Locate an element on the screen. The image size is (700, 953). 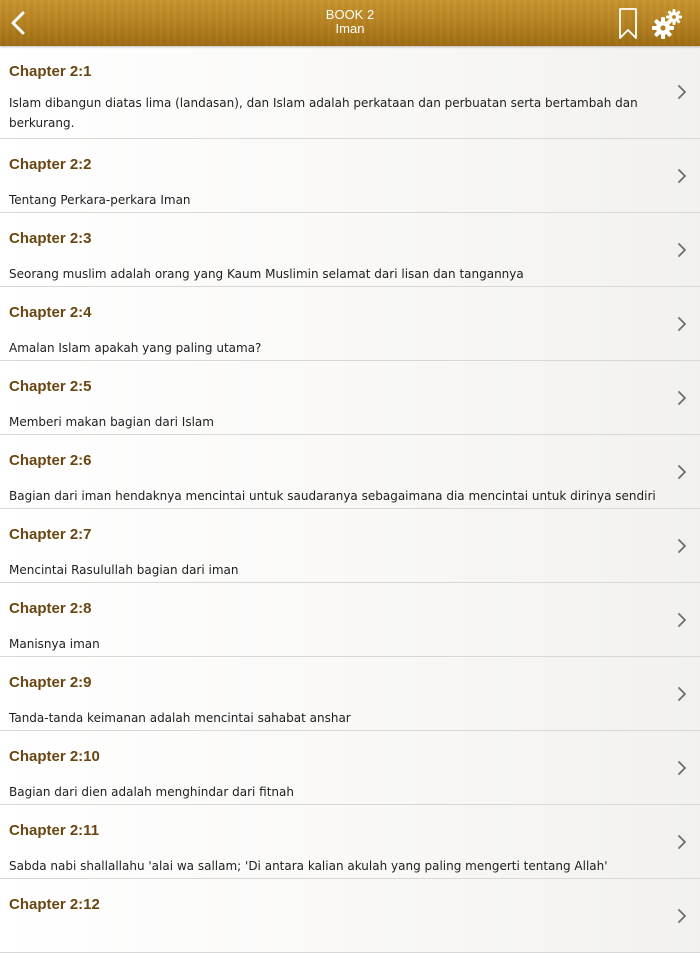
settings-button is located at coordinates (667, 24).